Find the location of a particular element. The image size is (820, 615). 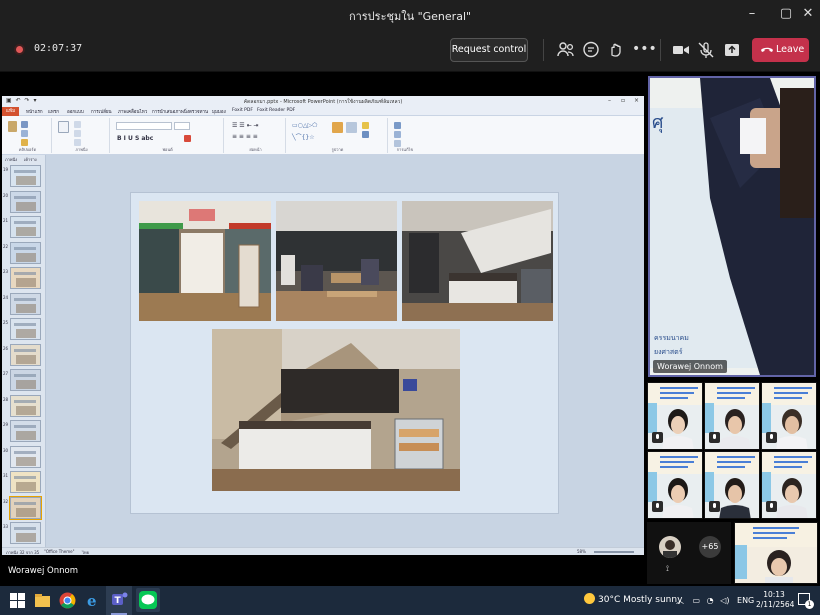

presenter-name: Worawej Onnom is located at coordinates (43, 571).